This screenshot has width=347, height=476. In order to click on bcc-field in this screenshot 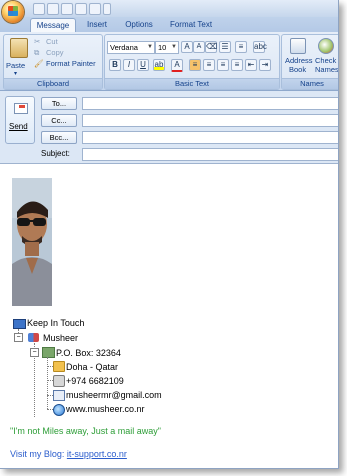, I will do `click(210, 137)`.